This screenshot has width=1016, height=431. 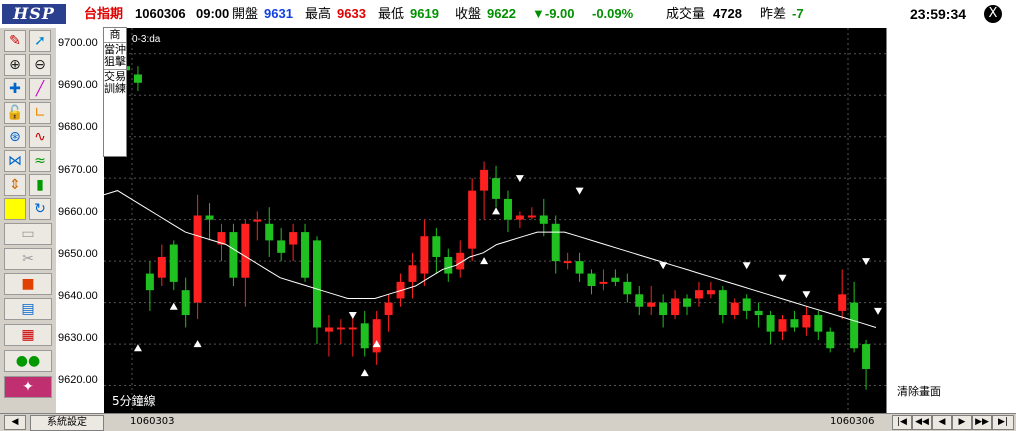 What do you see at coordinates (28, 234) in the screenshot?
I see `folder-icon: ▭` at bounding box center [28, 234].